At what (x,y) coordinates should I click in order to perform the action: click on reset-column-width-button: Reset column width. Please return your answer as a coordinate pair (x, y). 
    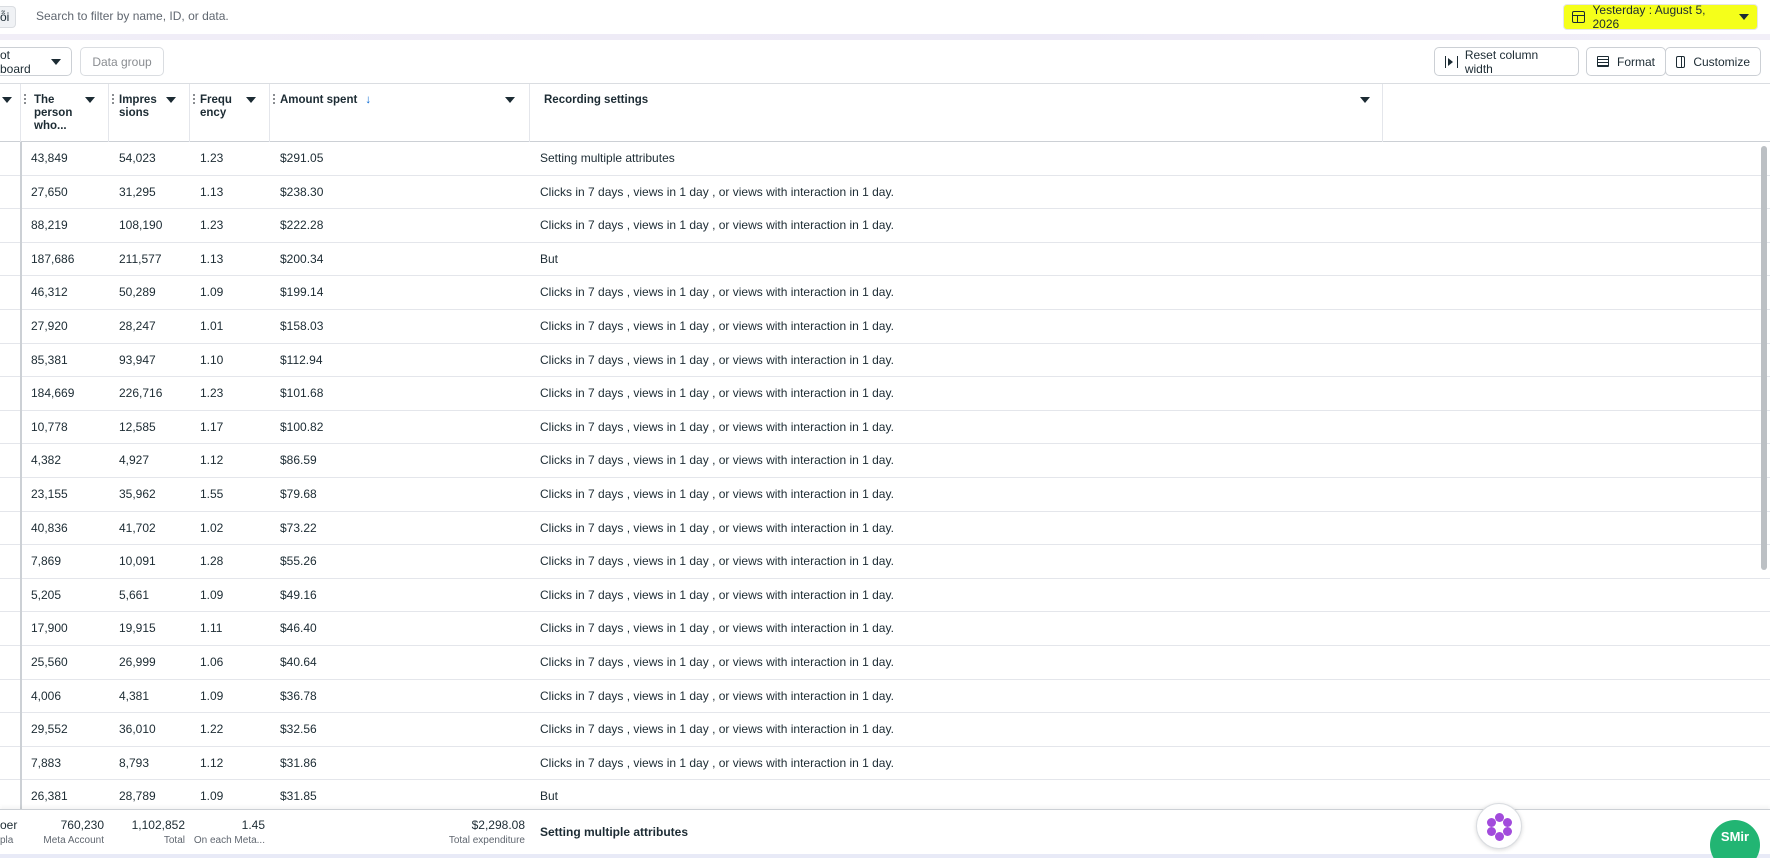
    Looking at the image, I should click on (1506, 61).